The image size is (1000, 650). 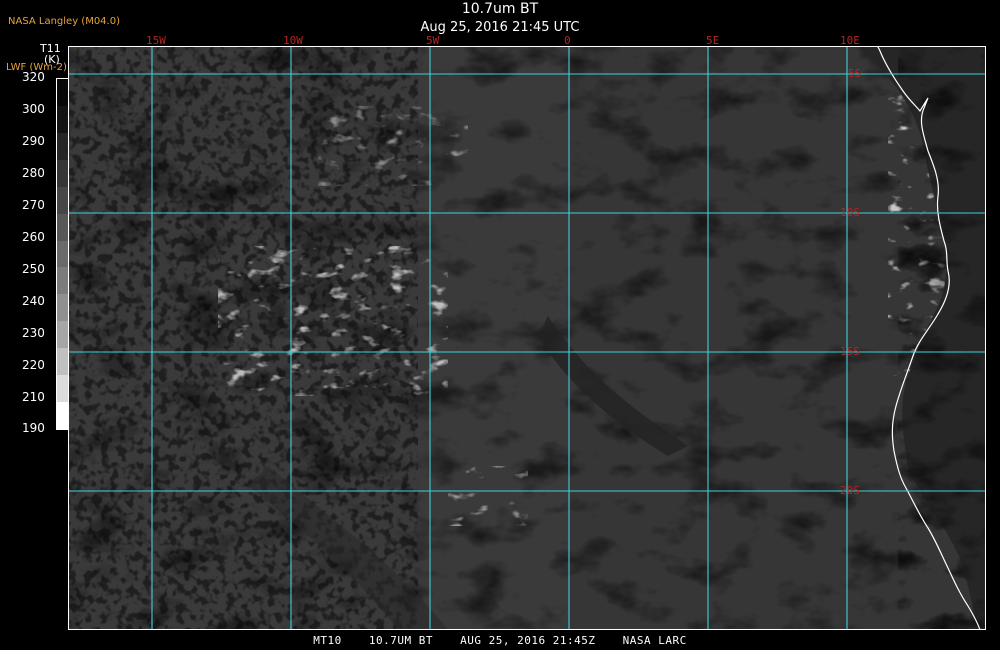 What do you see at coordinates (33, 173) in the screenshot?
I see `colorbar-tick-label: 280` at bounding box center [33, 173].